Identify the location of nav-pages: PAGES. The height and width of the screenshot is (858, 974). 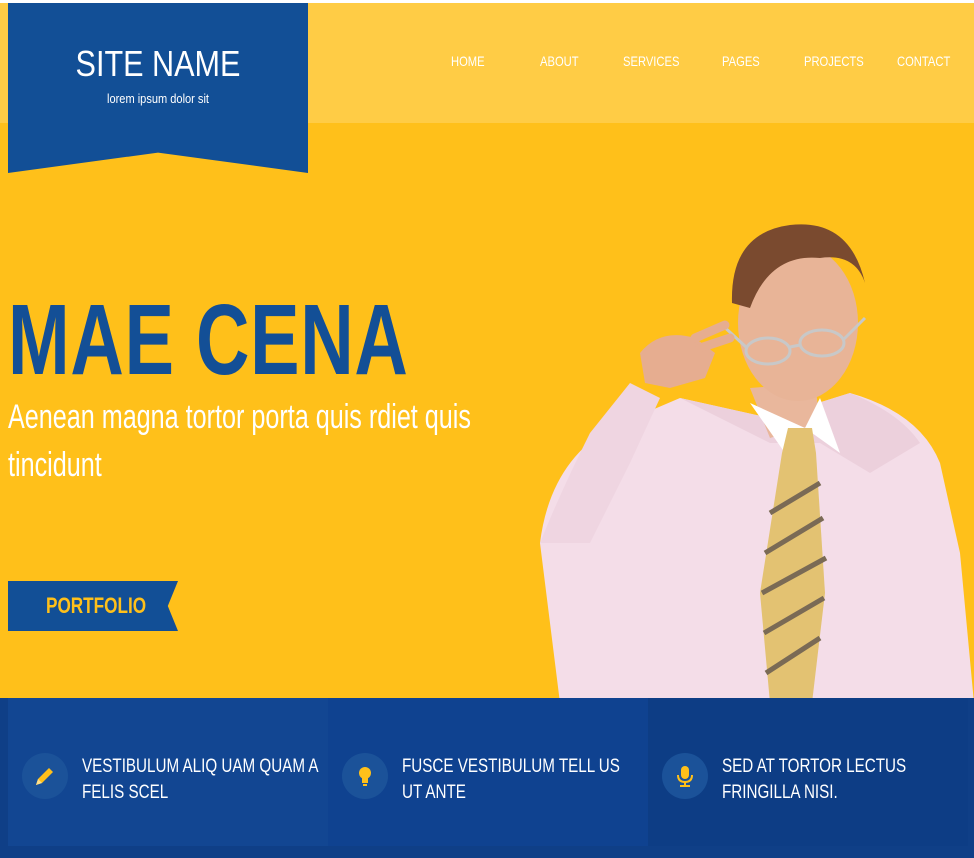
(741, 61).